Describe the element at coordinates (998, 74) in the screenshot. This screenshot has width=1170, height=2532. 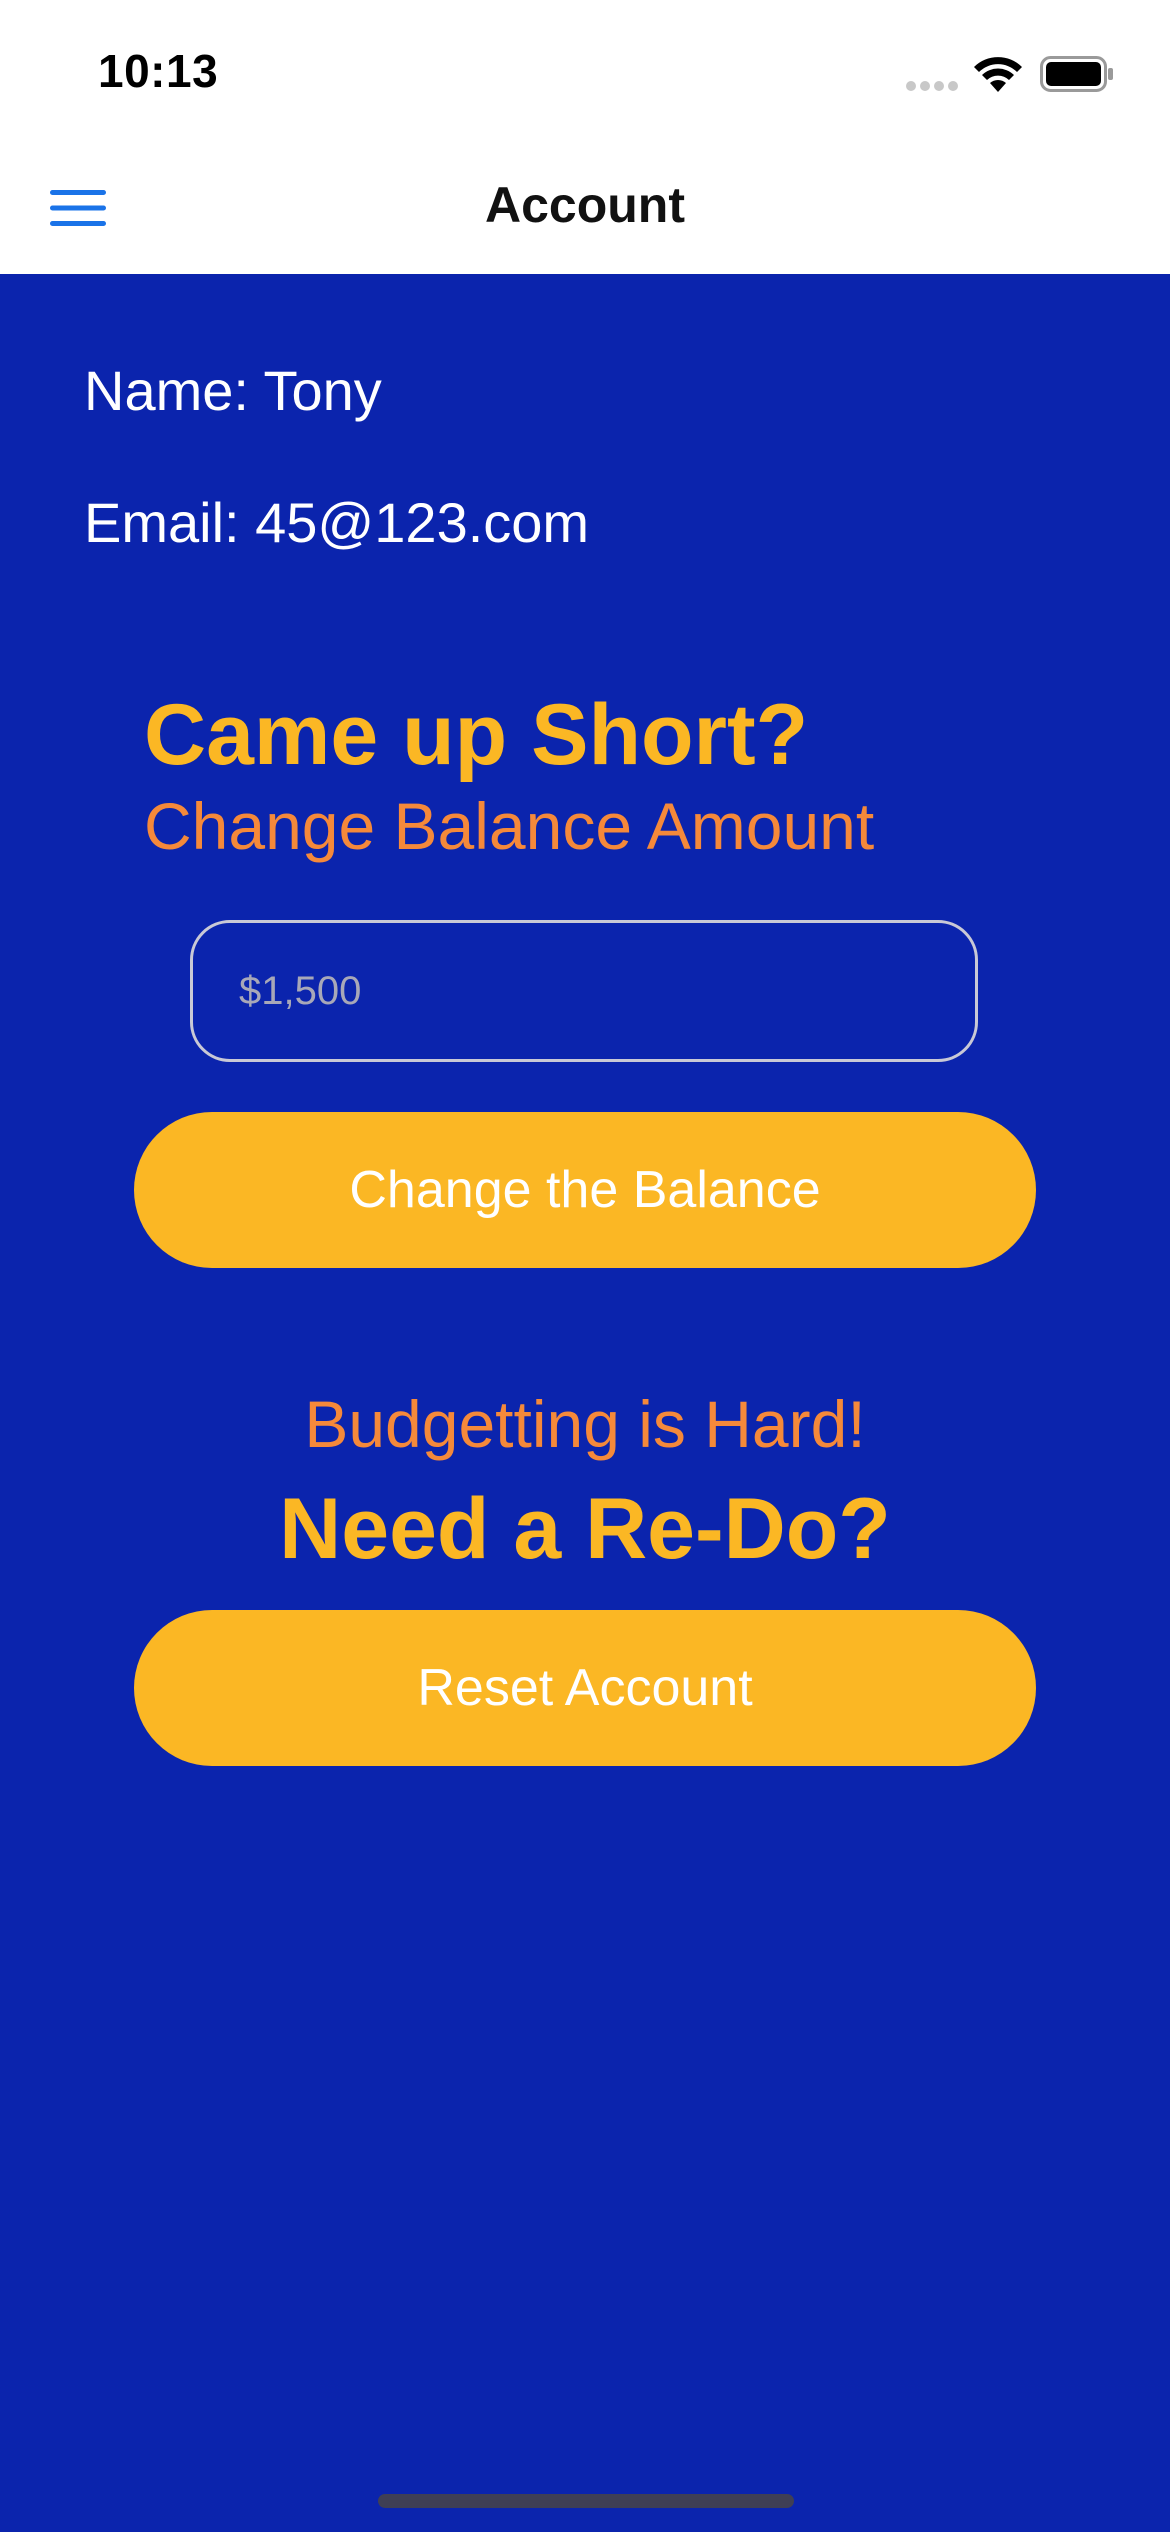
I see `wifi-icon` at that location.